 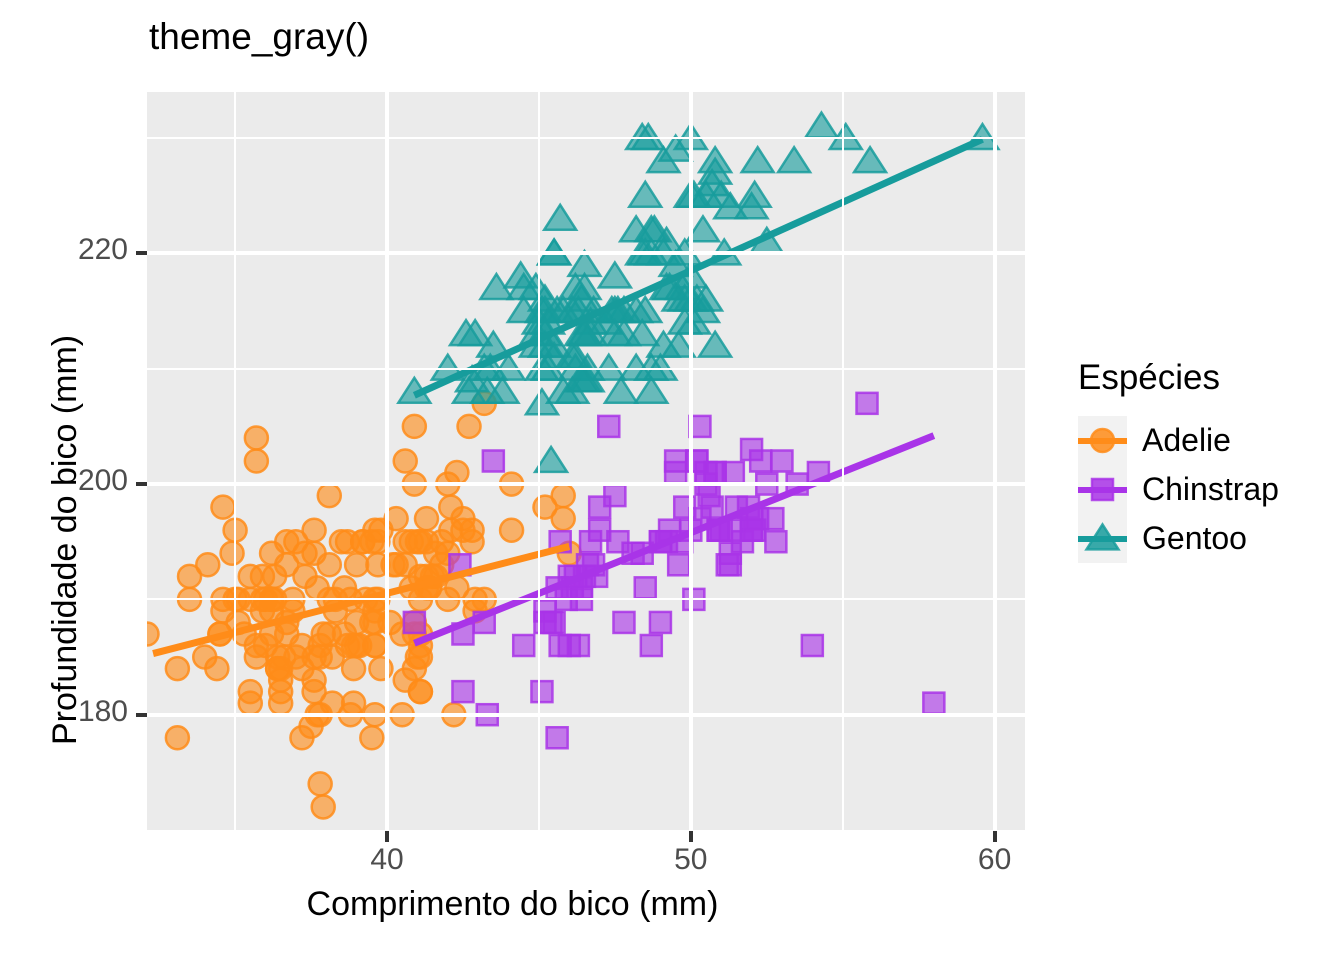 I want to click on legend: Espécies Adelie Chinstrap Gentoo, so click(x=1178, y=460).